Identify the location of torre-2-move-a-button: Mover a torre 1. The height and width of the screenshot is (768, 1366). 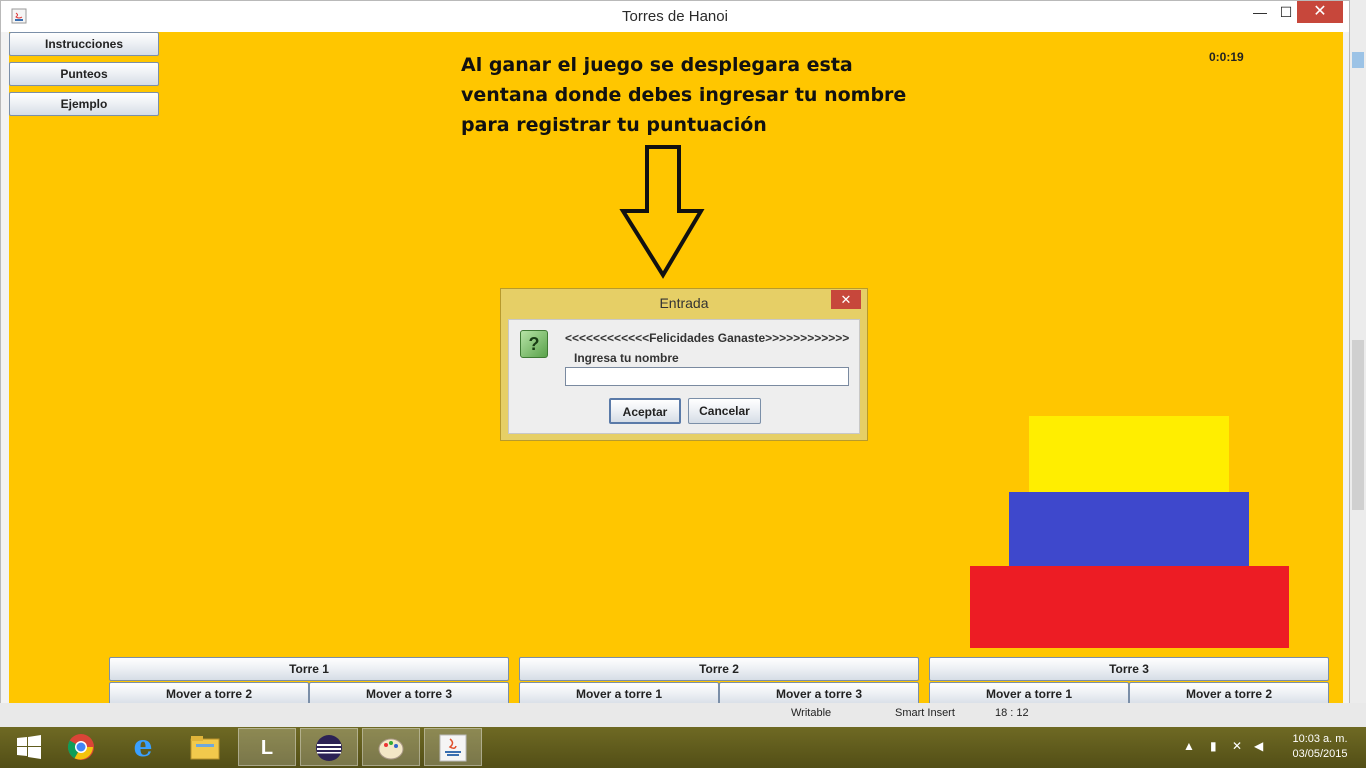
(619, 693).